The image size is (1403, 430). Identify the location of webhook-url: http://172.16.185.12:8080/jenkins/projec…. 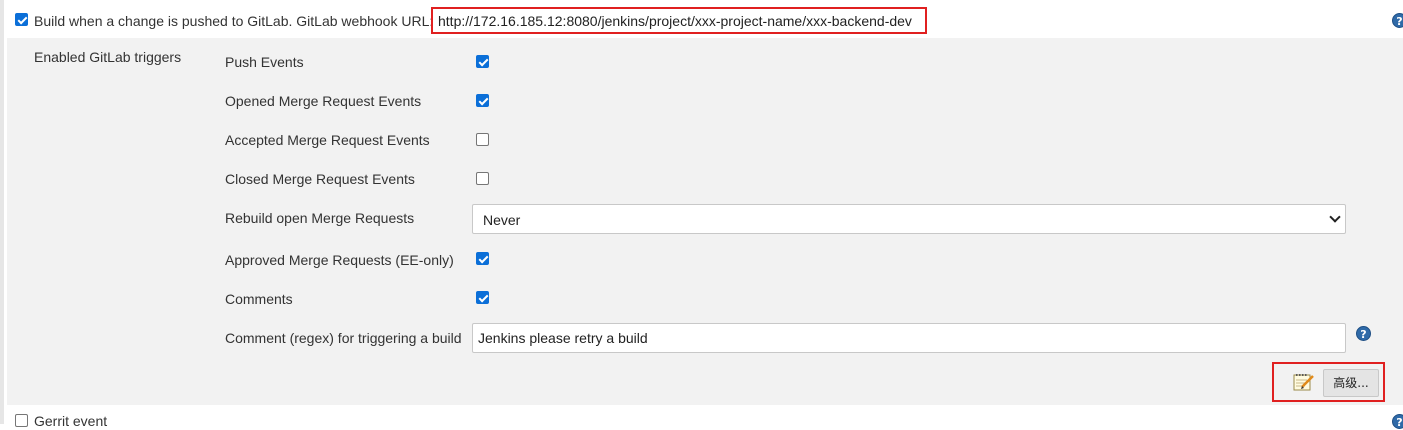
(675, 21).